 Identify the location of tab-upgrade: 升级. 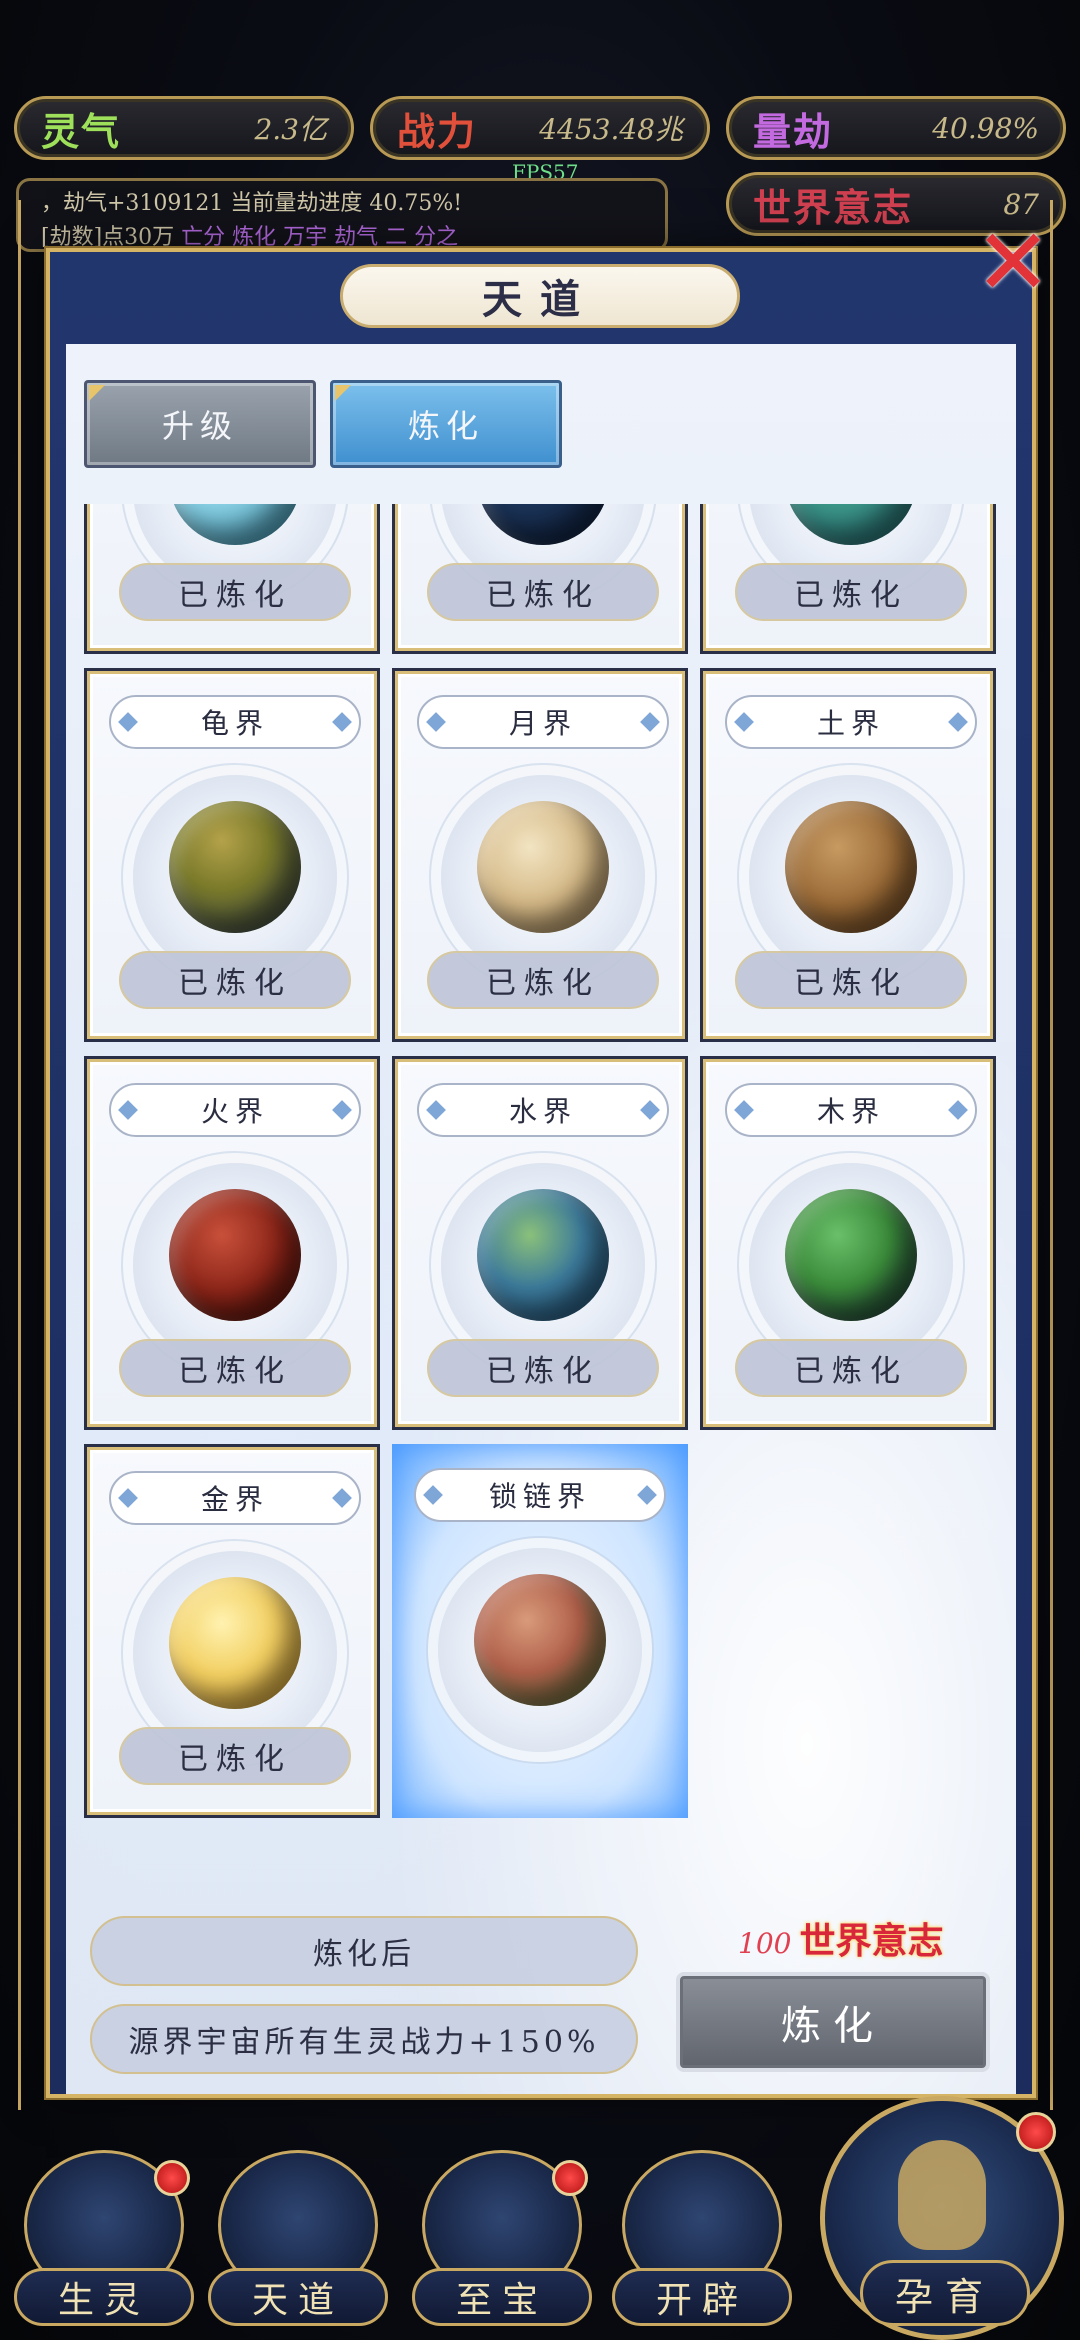
(200, 424).